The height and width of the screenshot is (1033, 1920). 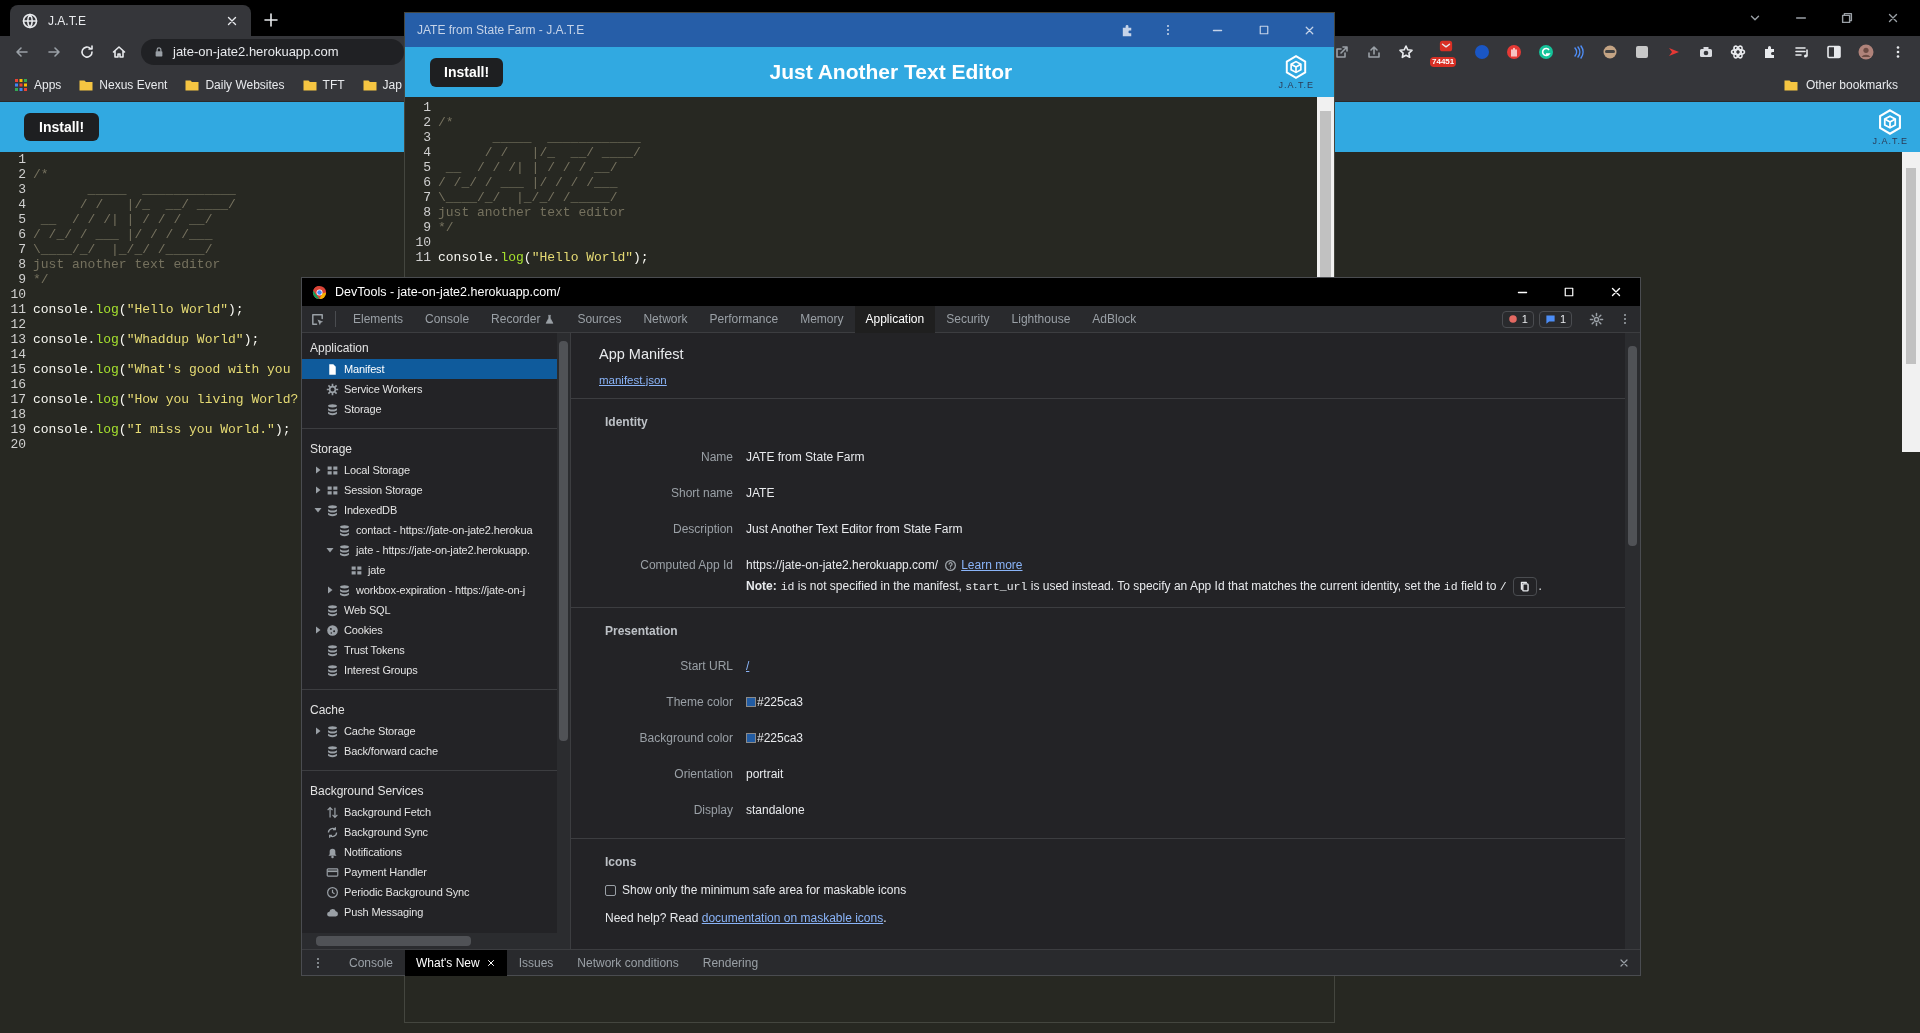 What do you see at coordinates (1706, 52) in the screenshot?
I see `camera-icon` at bounding box center [1706, 52].